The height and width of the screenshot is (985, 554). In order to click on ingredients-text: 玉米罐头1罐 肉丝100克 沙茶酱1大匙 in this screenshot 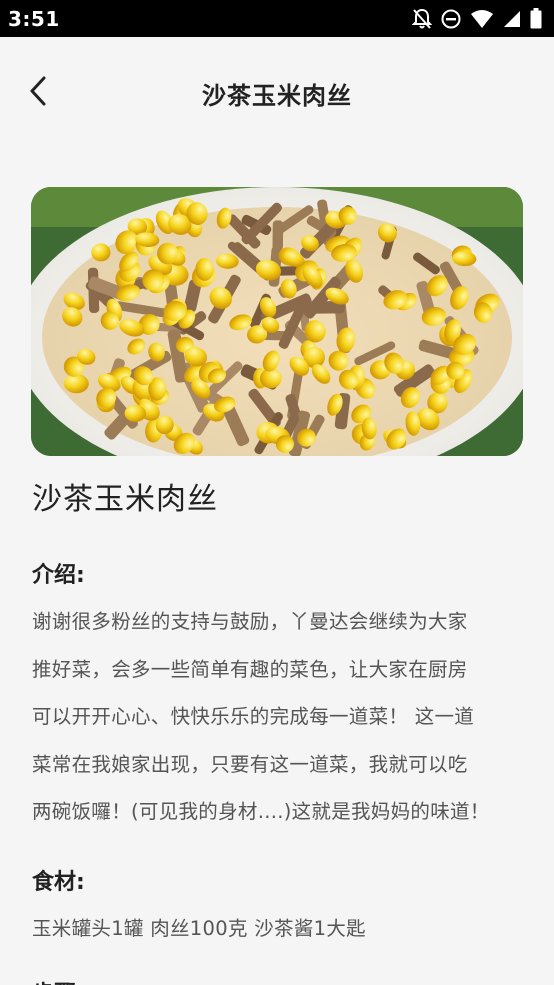, I will do `click(199, 928)`.